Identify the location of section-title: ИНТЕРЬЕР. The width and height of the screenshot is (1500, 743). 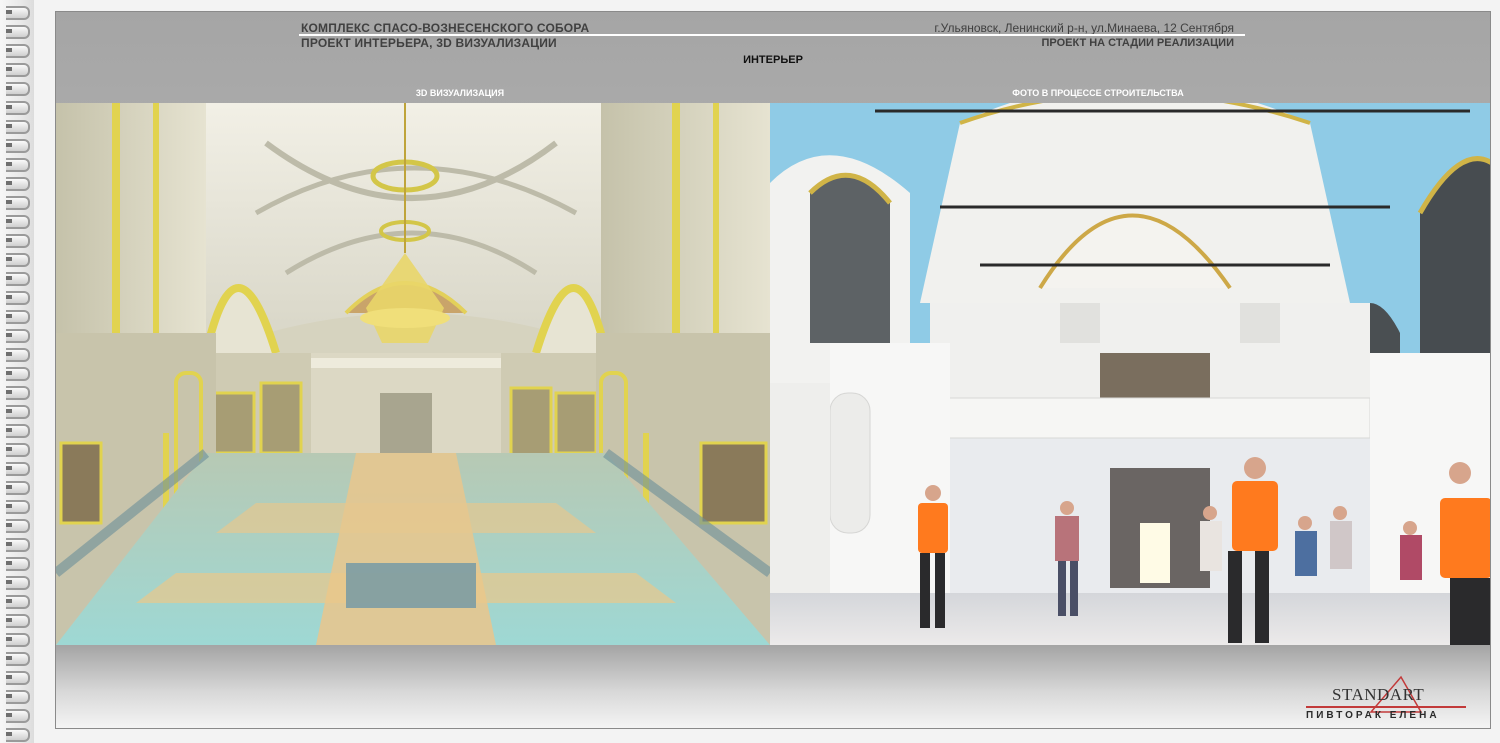
(773, 60).